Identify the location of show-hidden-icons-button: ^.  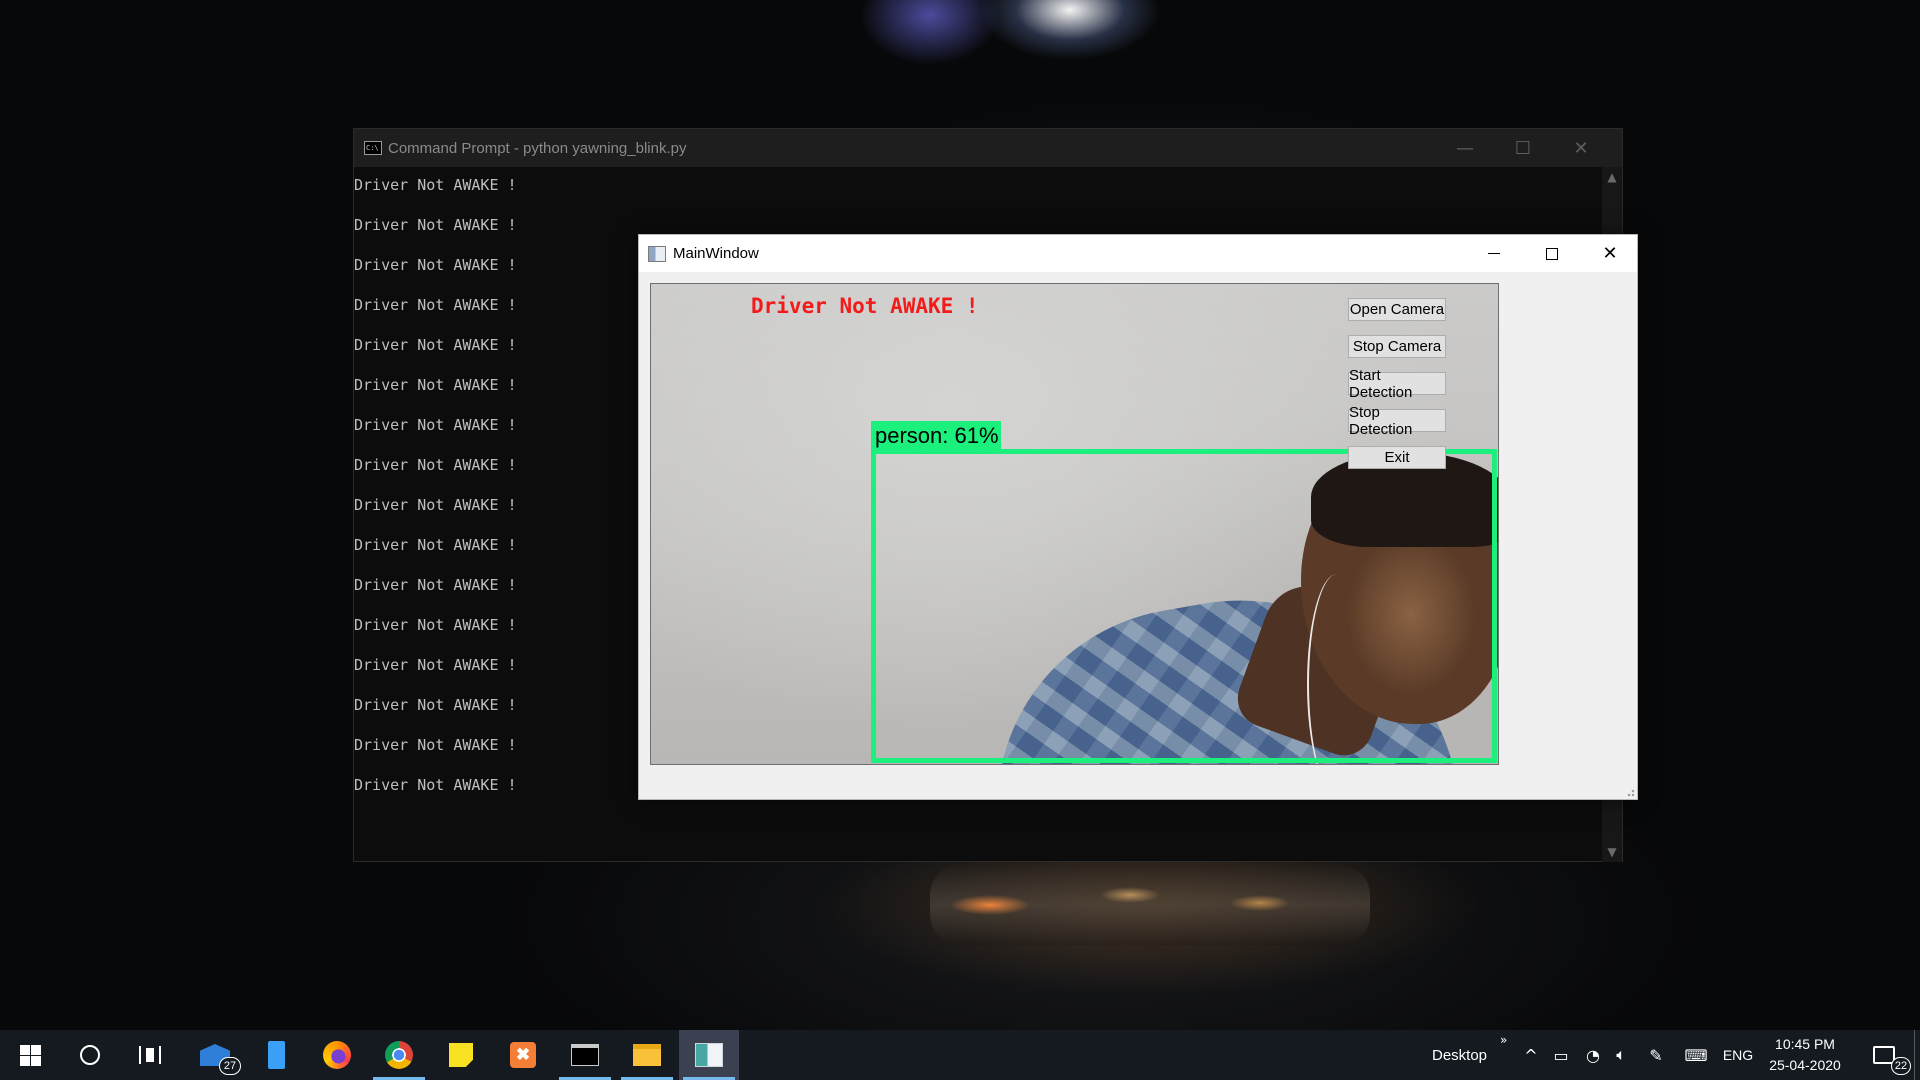
(1531, 1055).